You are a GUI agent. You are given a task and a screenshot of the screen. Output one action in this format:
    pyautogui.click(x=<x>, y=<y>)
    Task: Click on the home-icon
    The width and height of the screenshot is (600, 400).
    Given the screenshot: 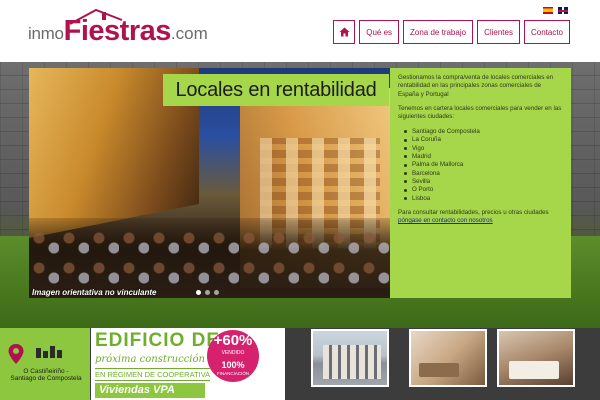 What is the action you would take?
    pyautogui.click(x=344, y=32)
    